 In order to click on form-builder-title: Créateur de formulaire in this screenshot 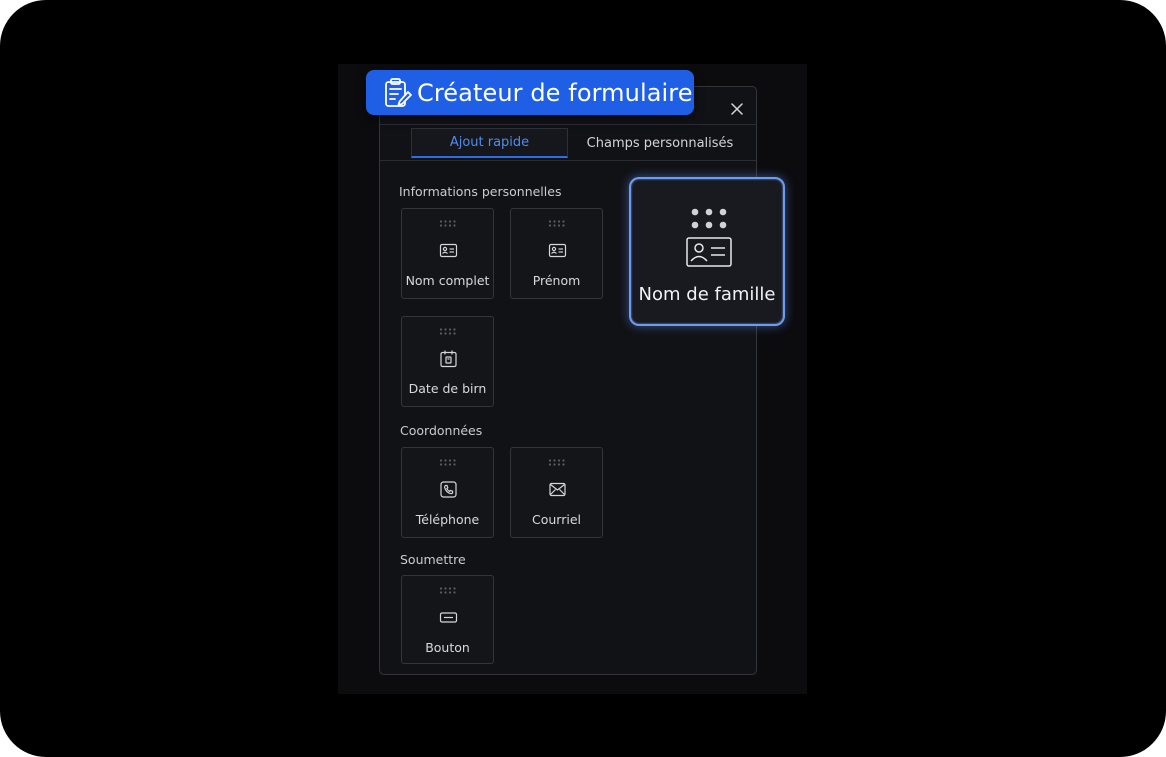, I will do `click(555, 92)`.